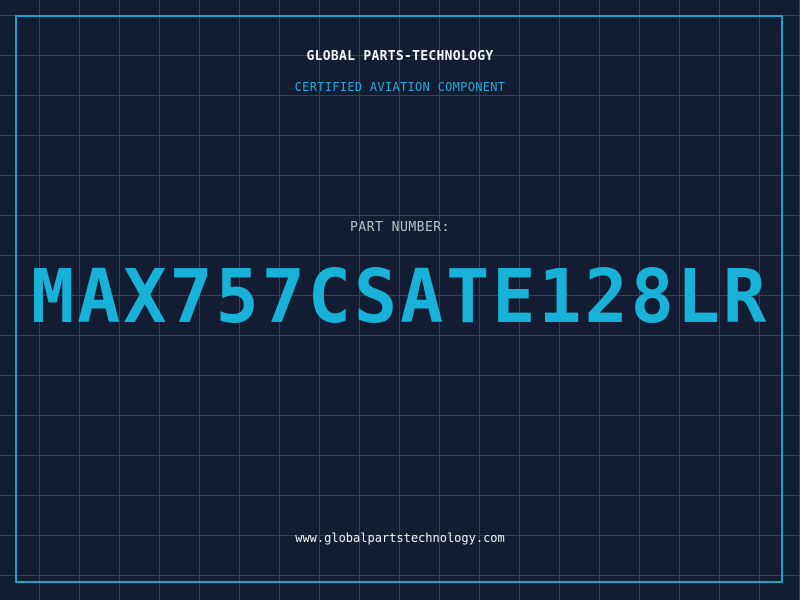 The image size is (800, 600). Describe the element at coordinates (400, 56) in the screenshot. I see `company-name: GLOBAL PARTS-TECHNOLOGY` at that location.